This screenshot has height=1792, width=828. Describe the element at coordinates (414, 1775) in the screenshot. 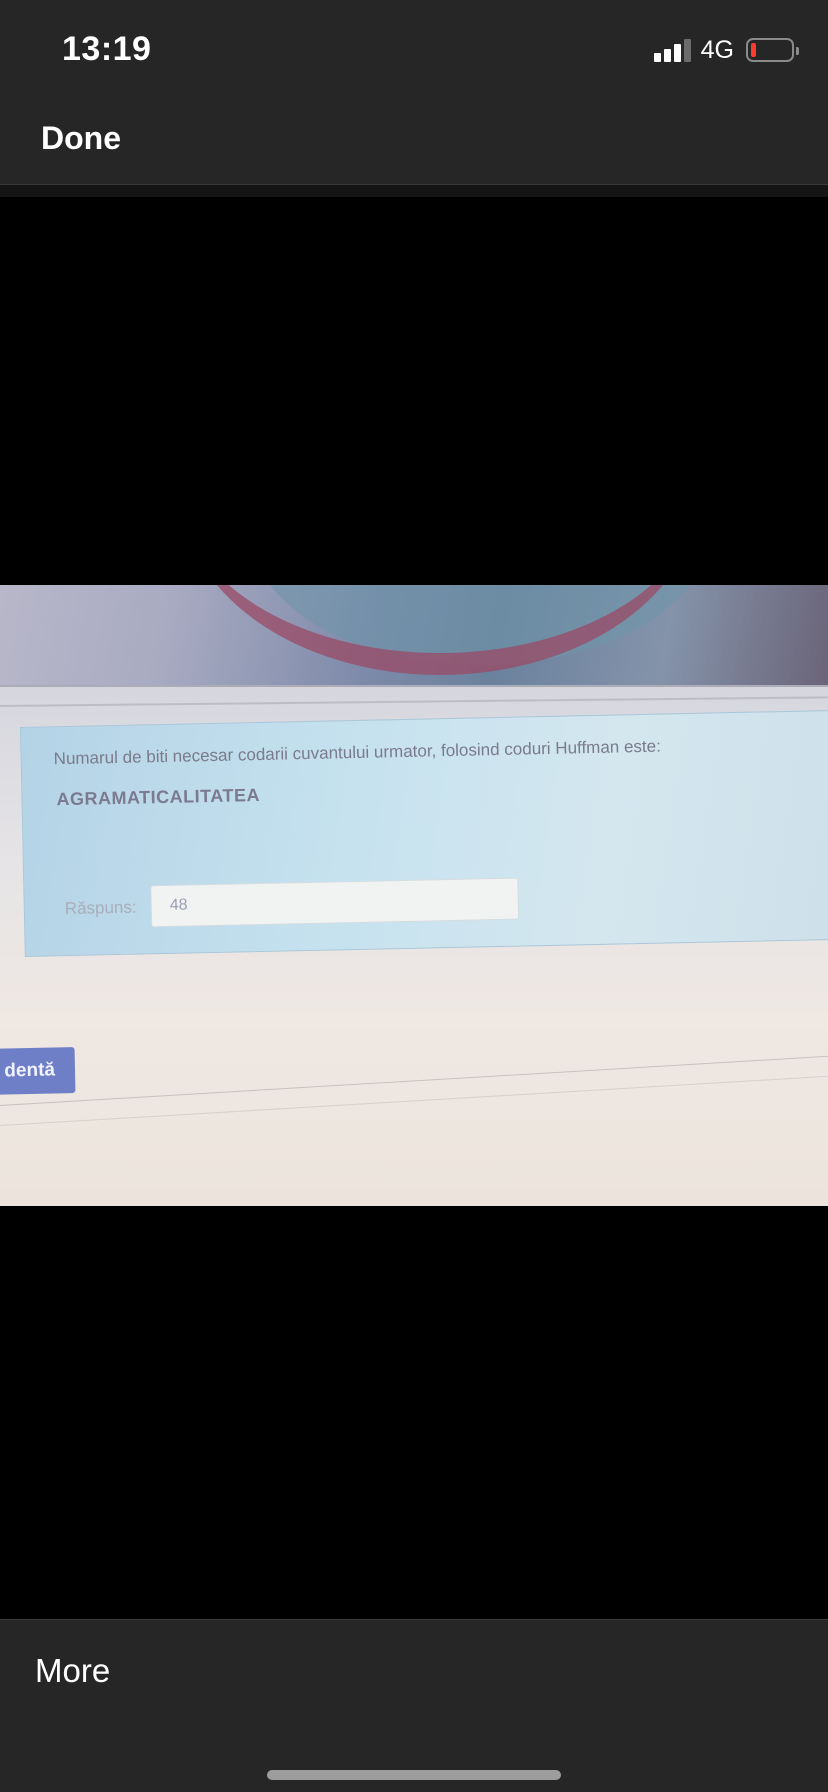

I see `home-indicator` at that location.